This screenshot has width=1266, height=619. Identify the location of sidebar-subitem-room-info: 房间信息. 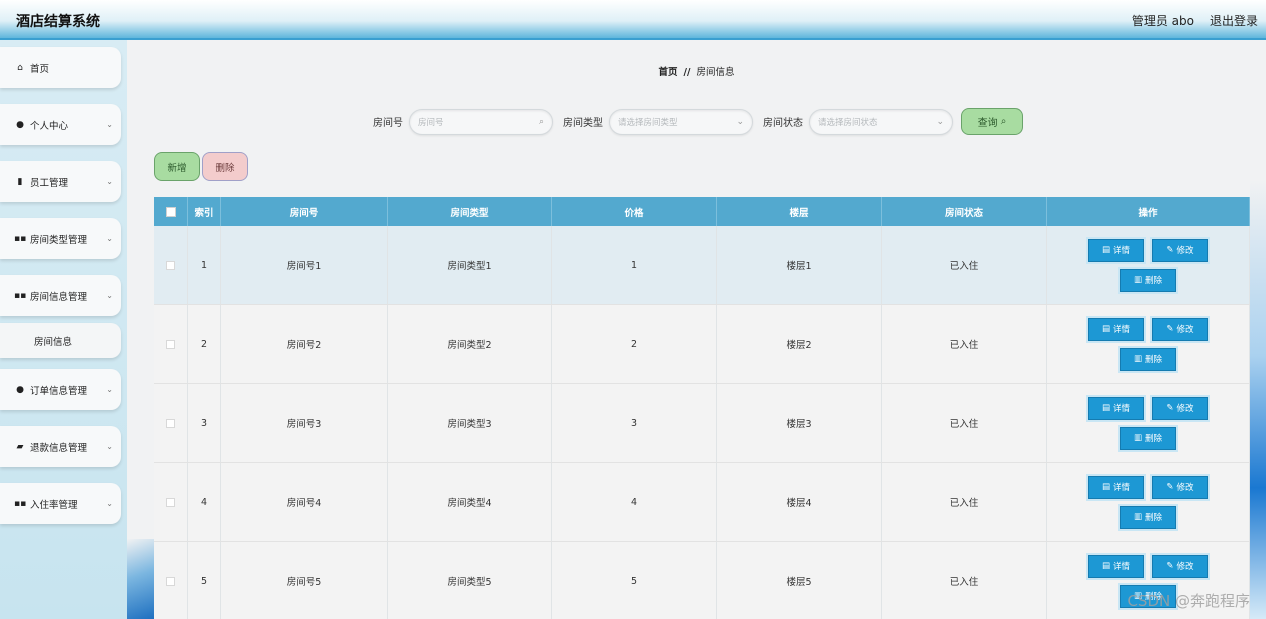
(60, 340).